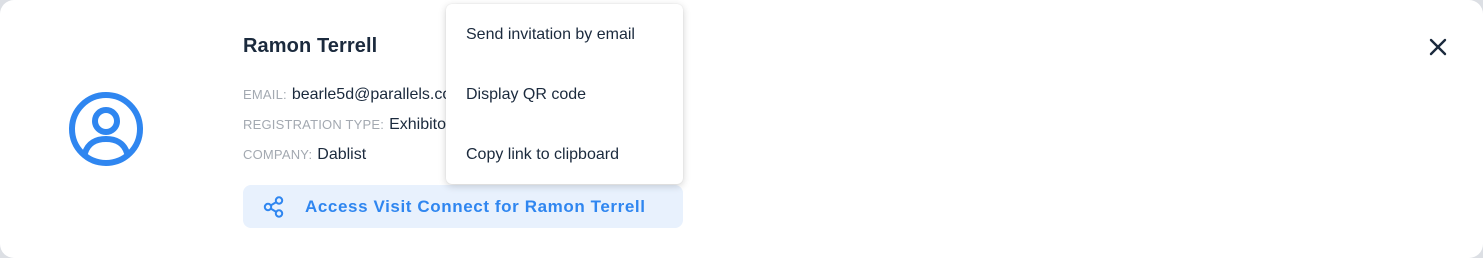  I want to click on registration-type-value: Exhibitor, so click(420, 124).